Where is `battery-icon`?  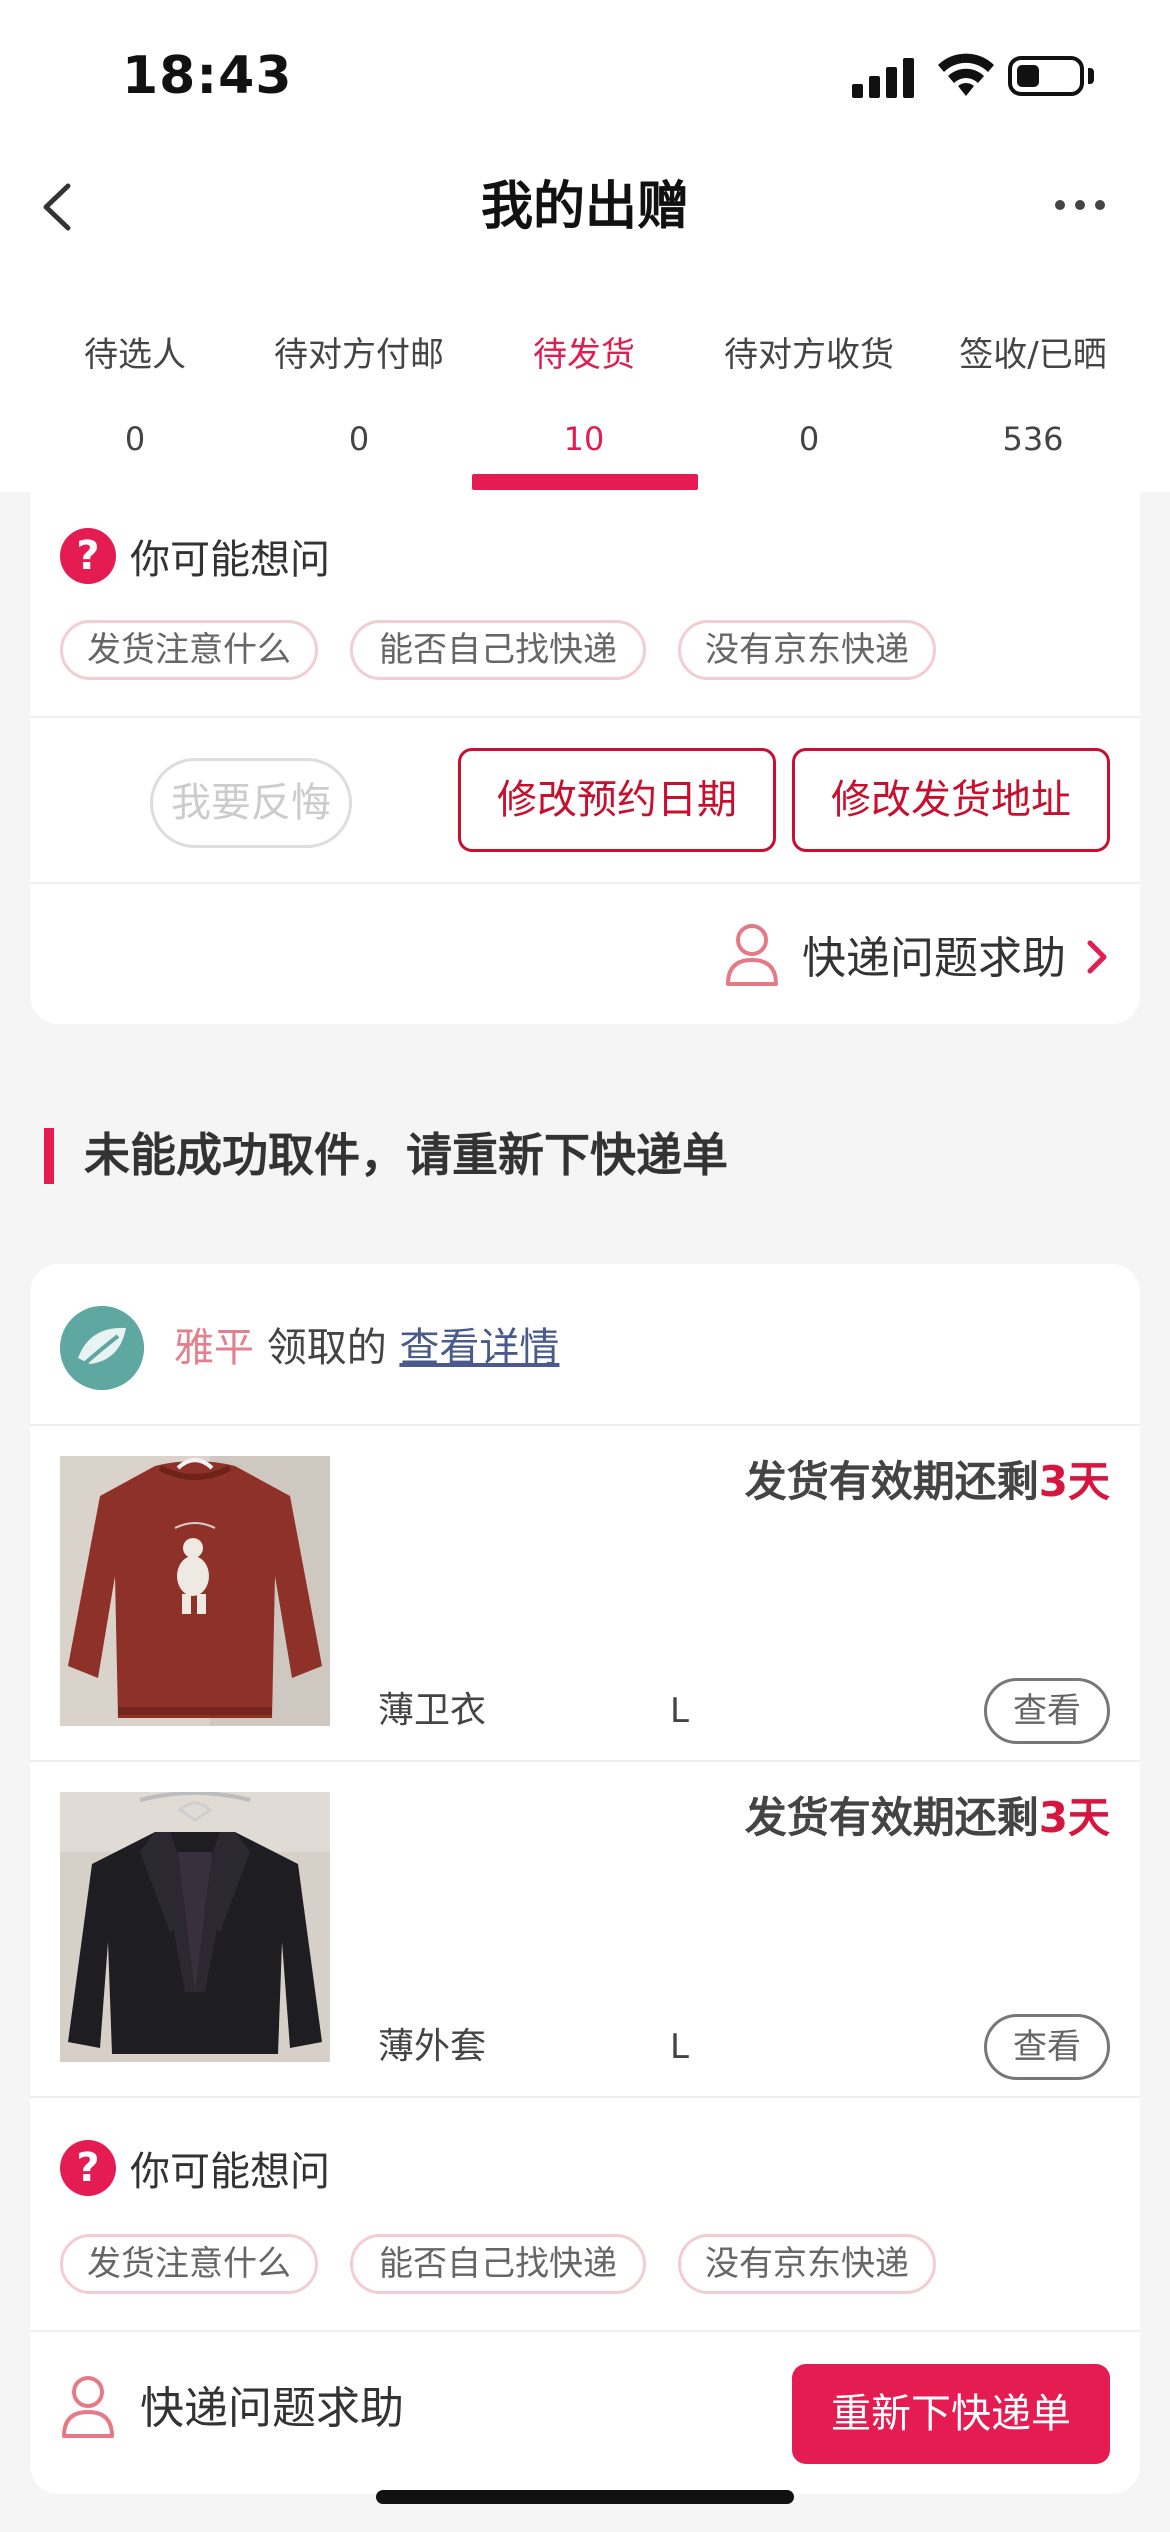
battery-icon is located at coordinates (1046, 76).